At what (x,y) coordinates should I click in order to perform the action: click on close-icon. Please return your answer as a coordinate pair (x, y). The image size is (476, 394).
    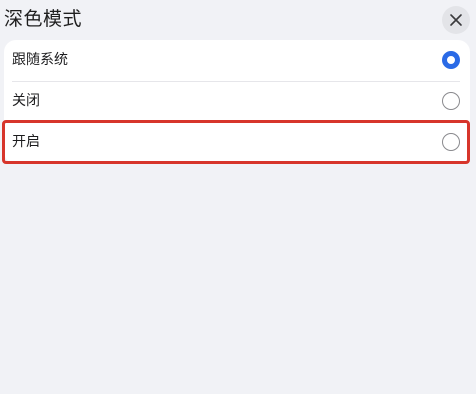
    Looking at the image, I should click on (456, 20).